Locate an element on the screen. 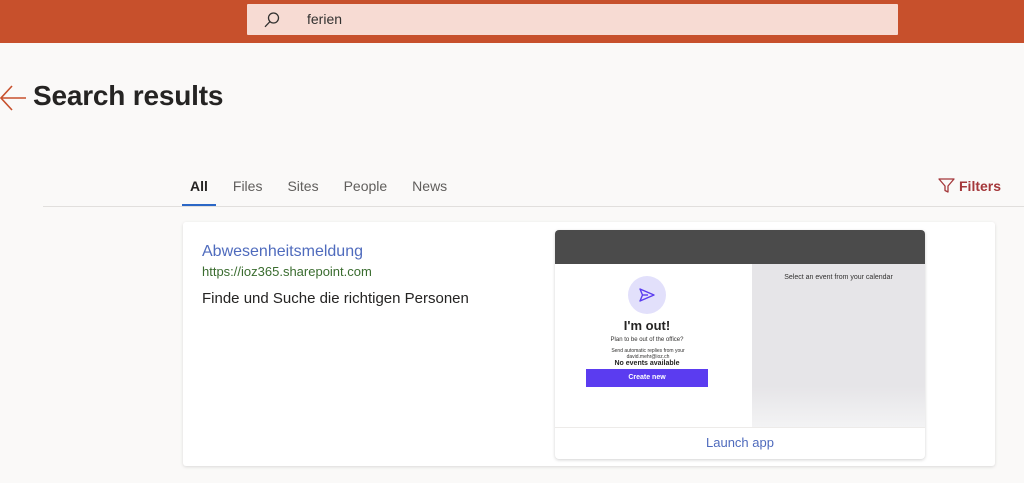 This screenshot has width=1024, height=483. preview-calendar-panel: Select an event from your calendar is located at coordinates (838, 345).